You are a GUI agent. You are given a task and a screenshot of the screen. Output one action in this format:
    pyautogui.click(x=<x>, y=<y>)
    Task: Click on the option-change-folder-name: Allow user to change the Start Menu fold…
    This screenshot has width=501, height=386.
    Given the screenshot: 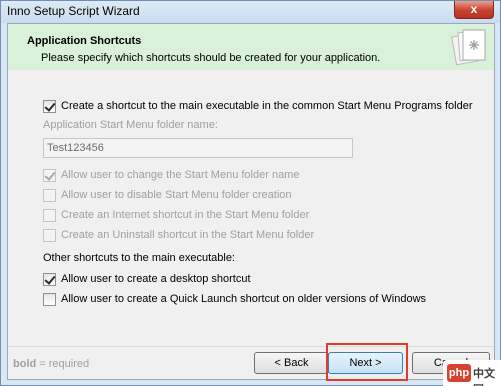 What is the action you would take?
    pyautogui.click(x=171, y=175)
    